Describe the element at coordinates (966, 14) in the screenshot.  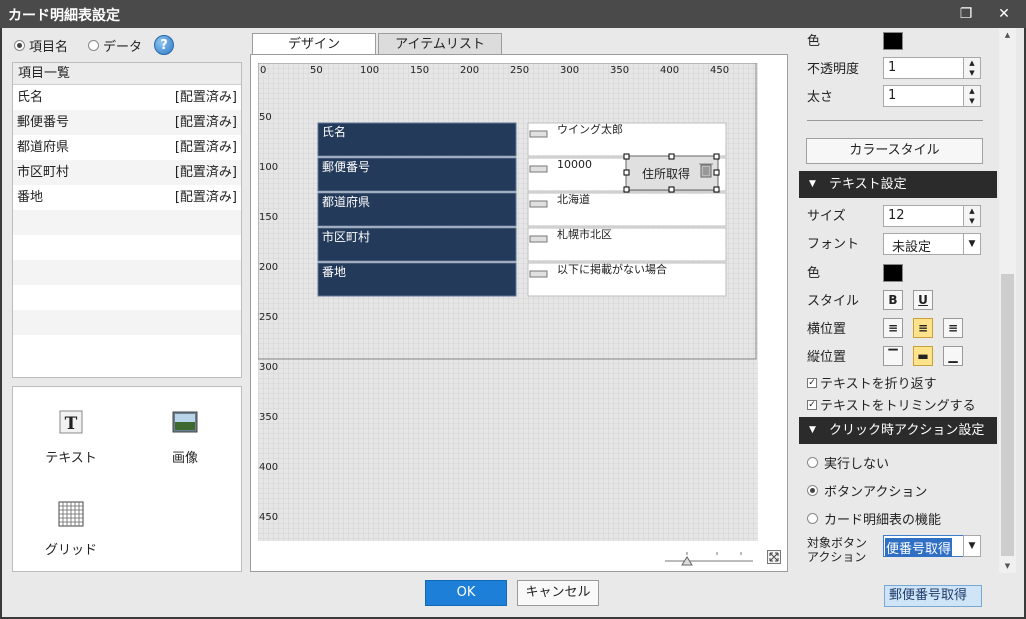
I see `restore-icon: ❐` at that location.